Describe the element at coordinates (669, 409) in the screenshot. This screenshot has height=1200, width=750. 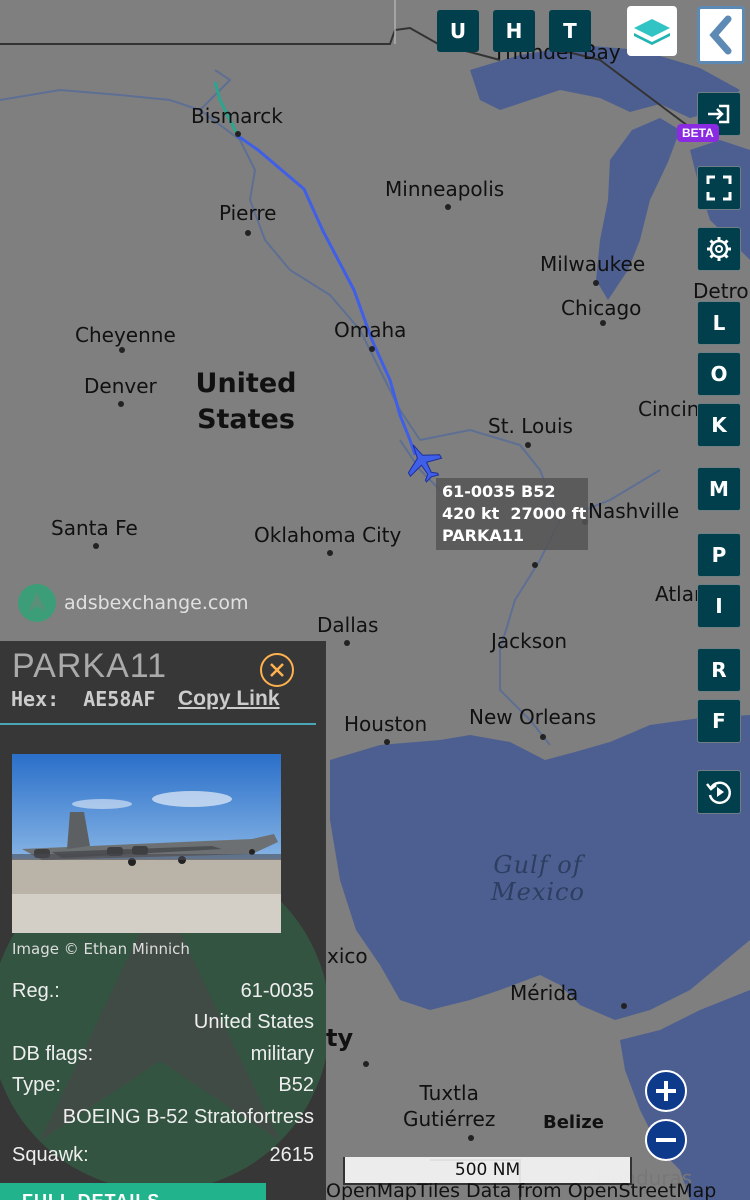
I see `city-label-cincinnati: Cincin` at that location.